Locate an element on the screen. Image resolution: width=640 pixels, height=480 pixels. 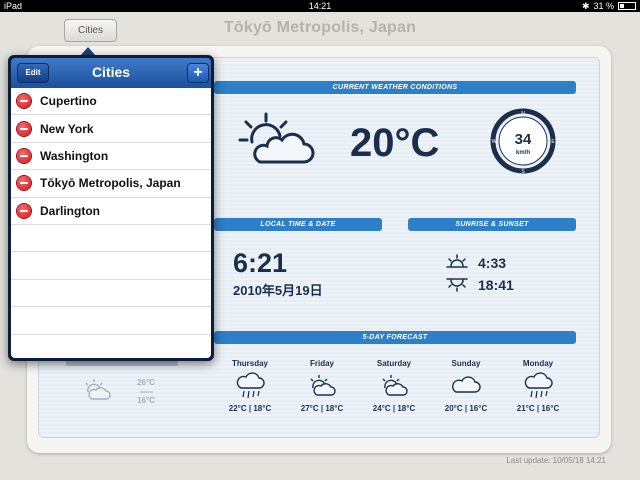
local-time: 6:21 is located at coordinates (260, 263).